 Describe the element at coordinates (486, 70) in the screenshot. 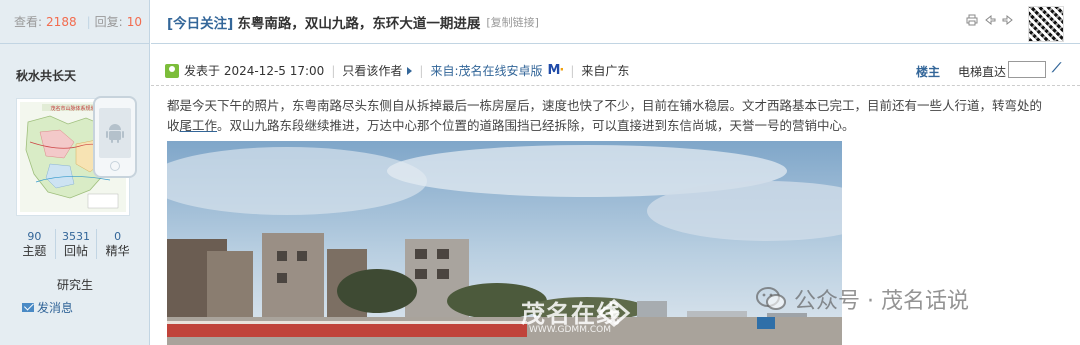

I see `from-app-link: 来自:茂名在线安卓版` at that location.